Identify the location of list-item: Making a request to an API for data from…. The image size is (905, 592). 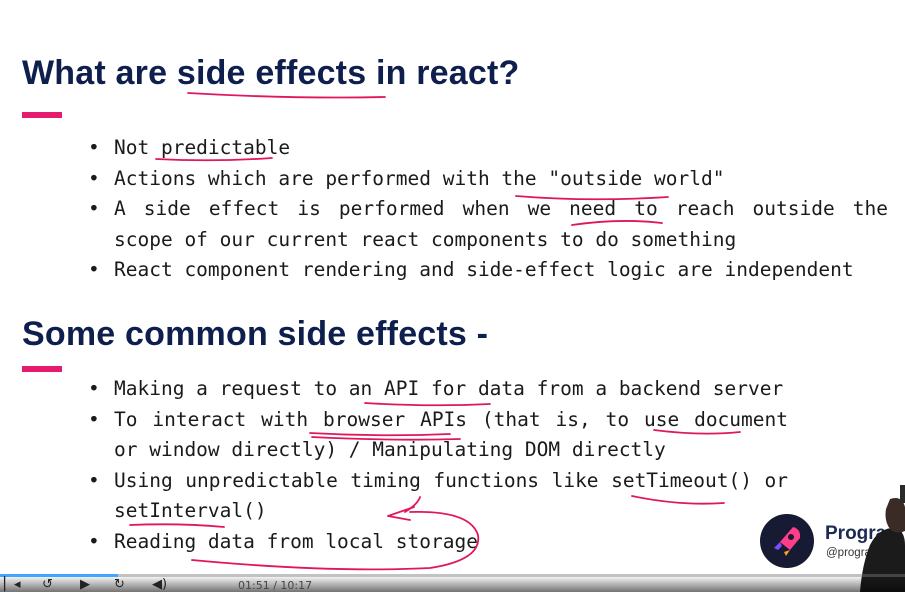
(438, 389).